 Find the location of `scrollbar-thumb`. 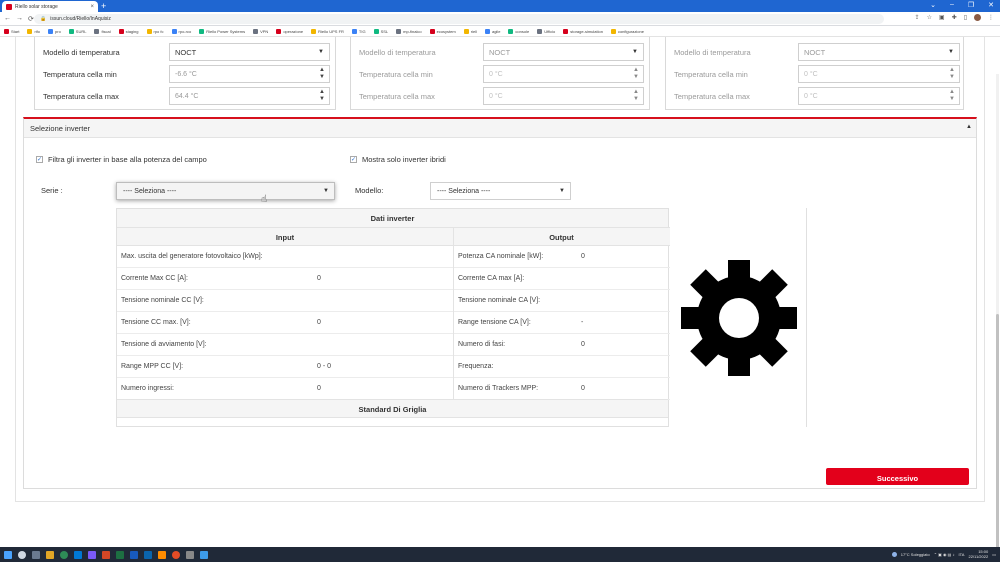

scrollbar-thumb is located at coordinates (997, 431).